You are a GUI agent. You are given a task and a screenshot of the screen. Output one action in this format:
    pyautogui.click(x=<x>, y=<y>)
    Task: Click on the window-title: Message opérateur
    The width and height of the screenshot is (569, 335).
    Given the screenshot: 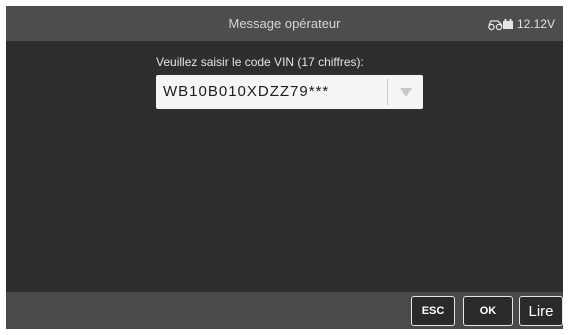 What is the action you would take?
    pyautogui.click(x=284, y=23)
    